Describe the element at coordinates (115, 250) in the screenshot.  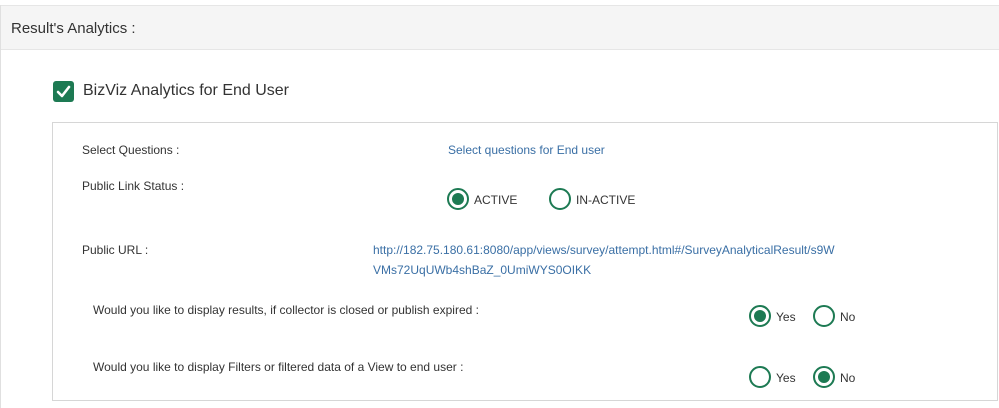
I see `public-url-label: Public URL :` at that location.